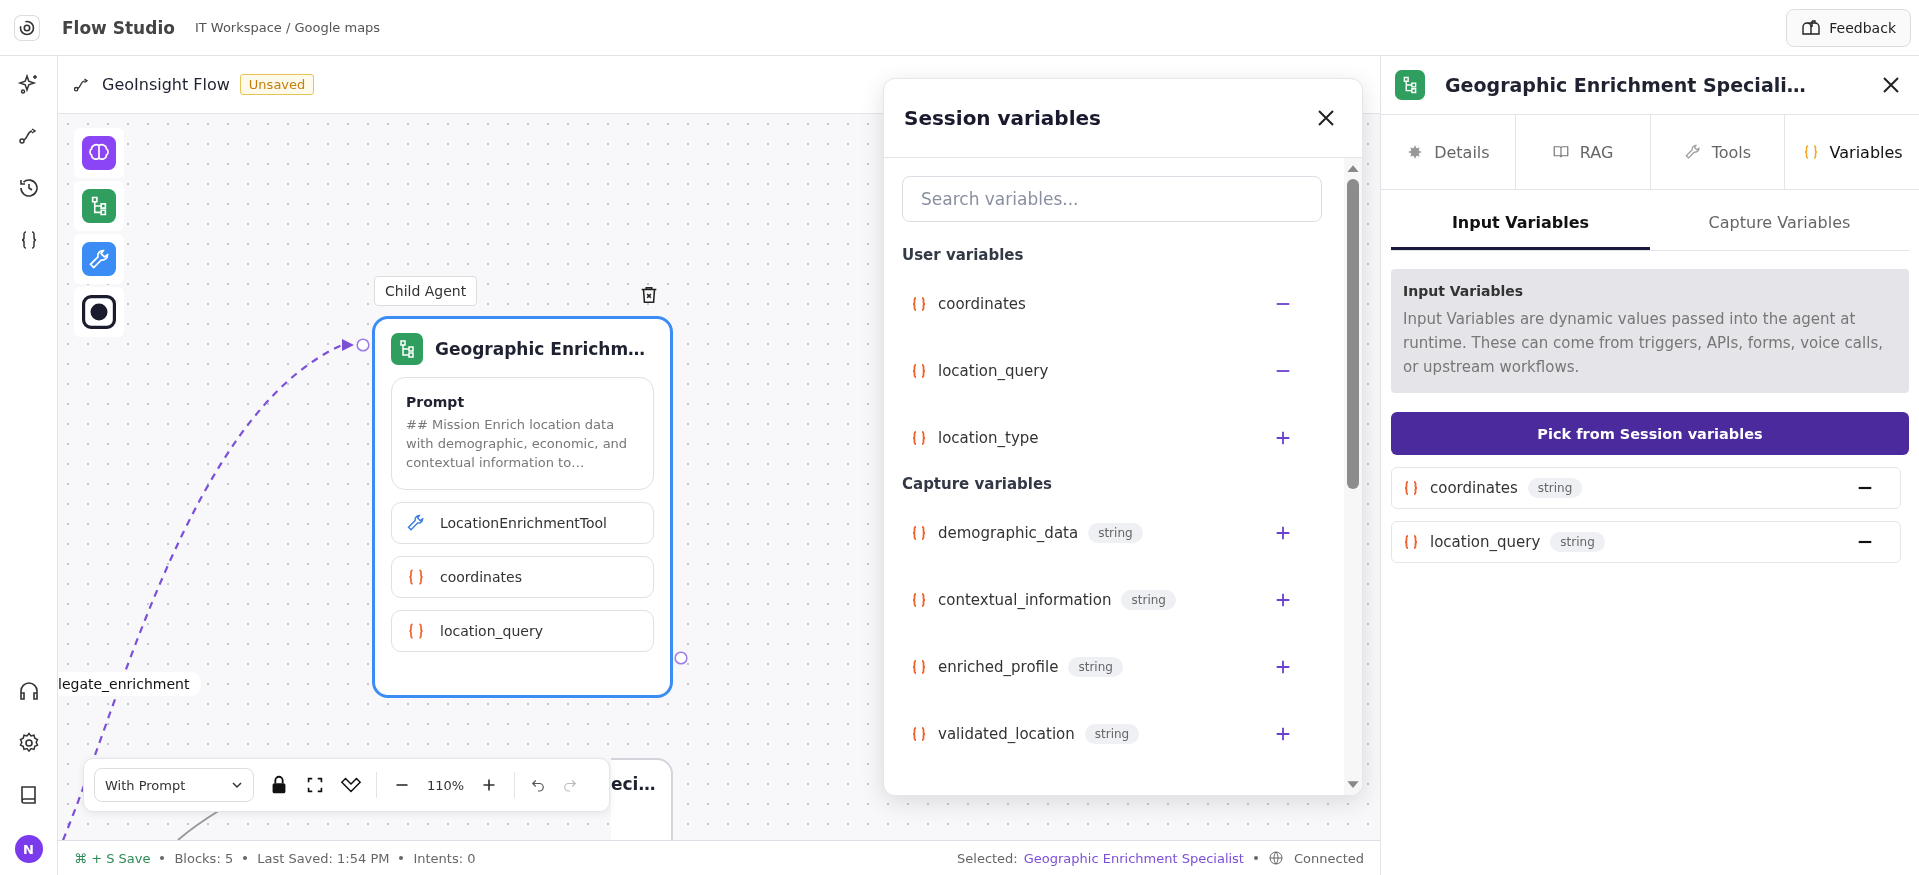 This screenshot has height=875, width=1919. I want to click on app-title: Flow Studio, so click(118, 27).